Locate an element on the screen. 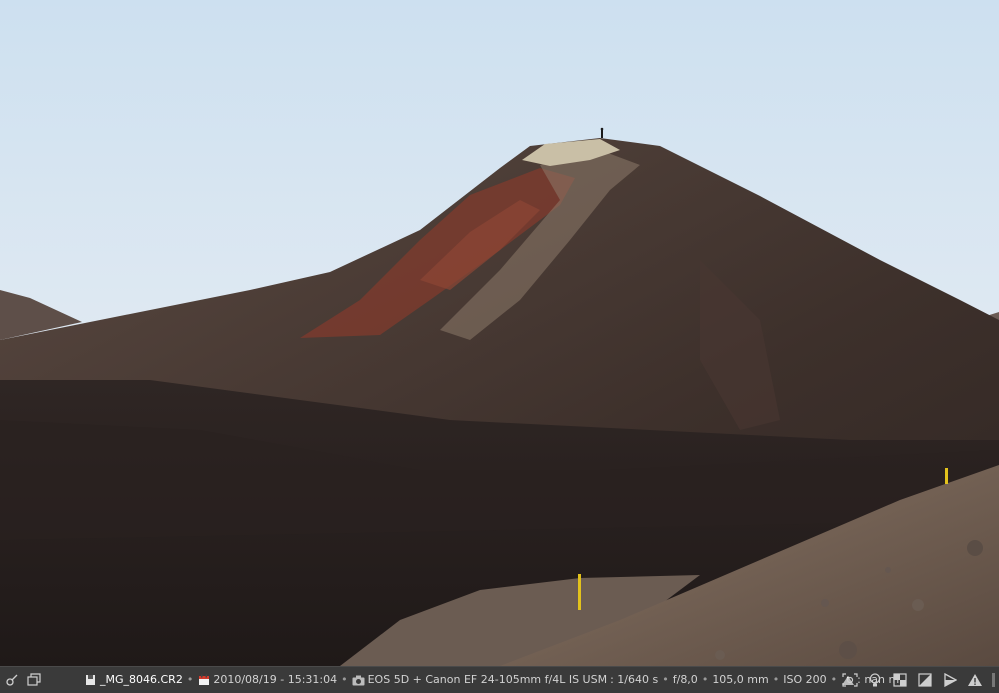 This screenshot has height=693, width=999. shutter-speed: : 1/640 s is located at coordinates (634, 679).